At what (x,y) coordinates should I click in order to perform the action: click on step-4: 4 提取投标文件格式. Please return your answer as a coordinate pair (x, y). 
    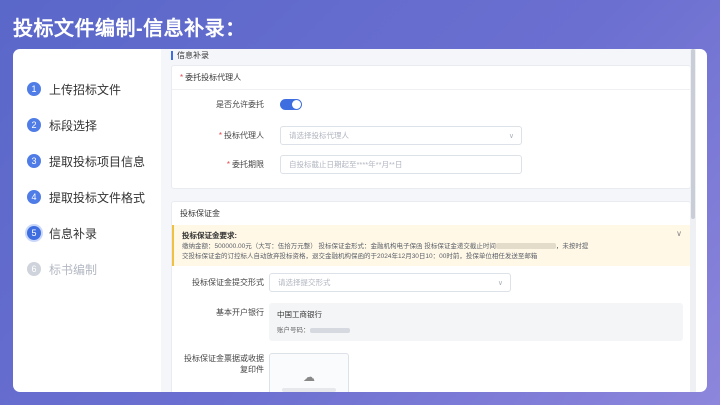
    Looking at the image, I should click on (92, 197).